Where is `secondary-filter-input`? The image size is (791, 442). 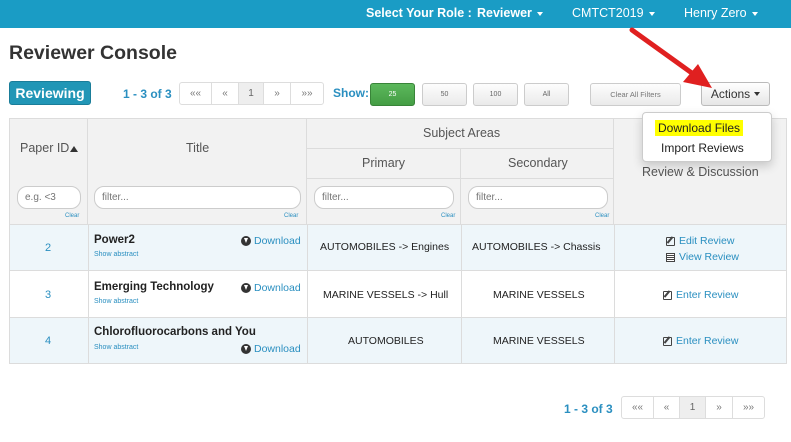
secondary-filter-input is located at coordinates (538, 197).